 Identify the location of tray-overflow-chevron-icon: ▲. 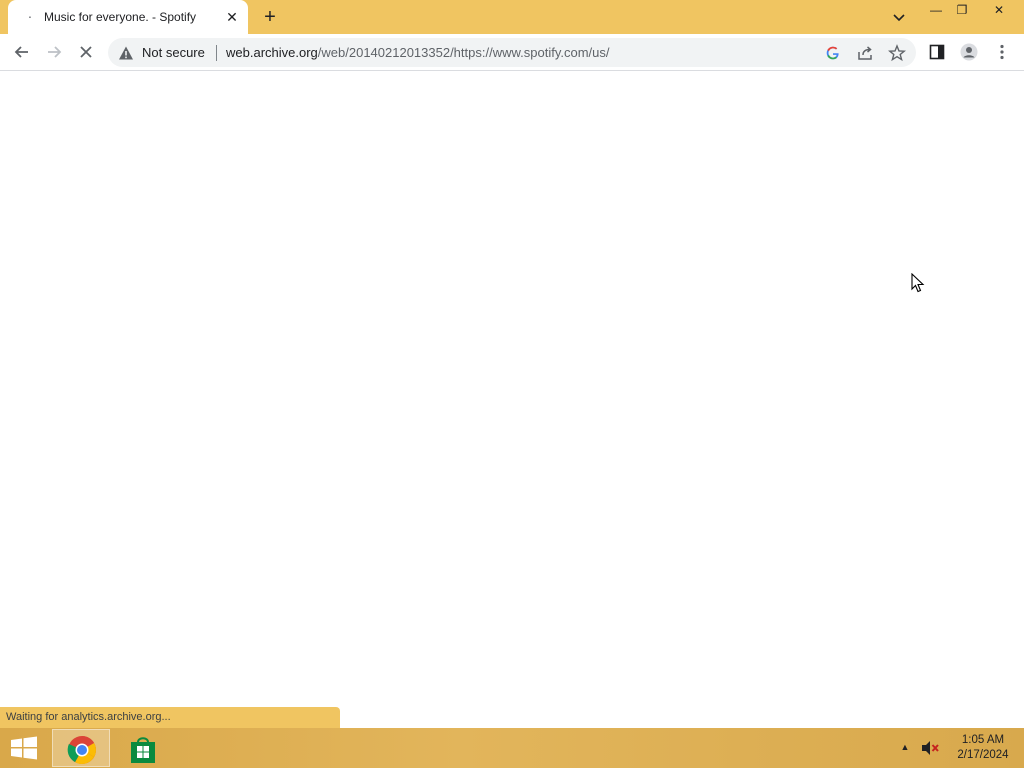
(905, 748).